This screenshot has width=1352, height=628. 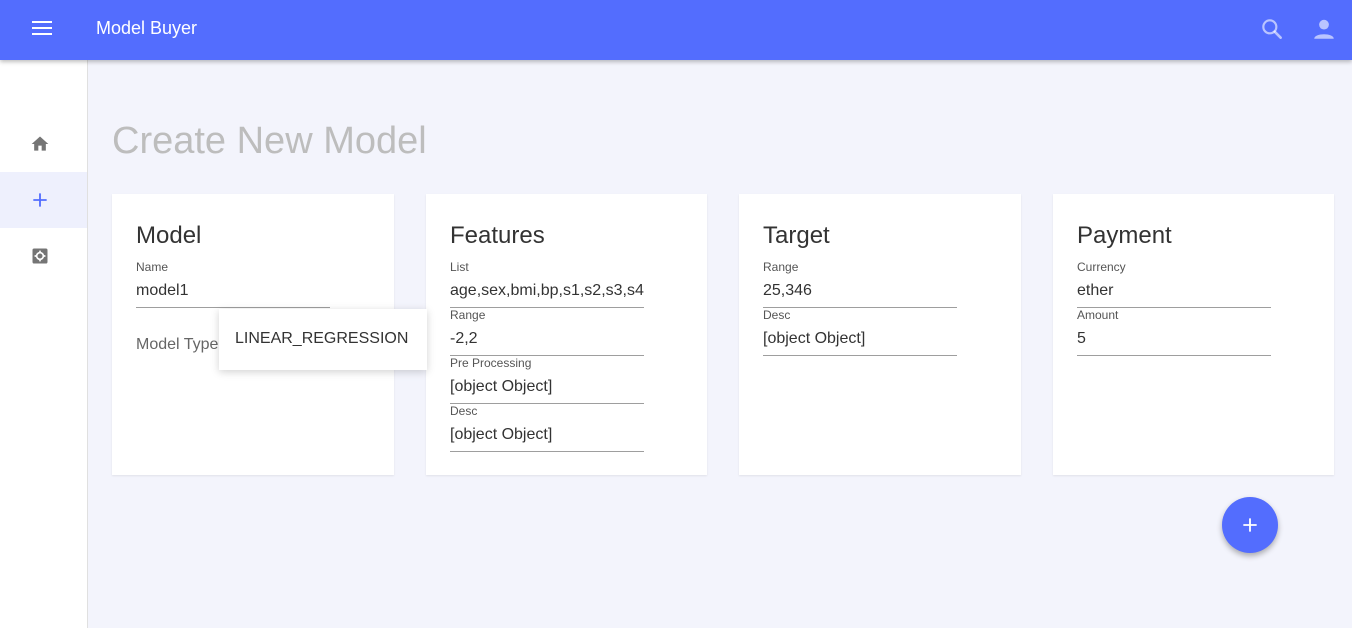 I want to click on currency-field: Currency, so click(x=1174, y=284).